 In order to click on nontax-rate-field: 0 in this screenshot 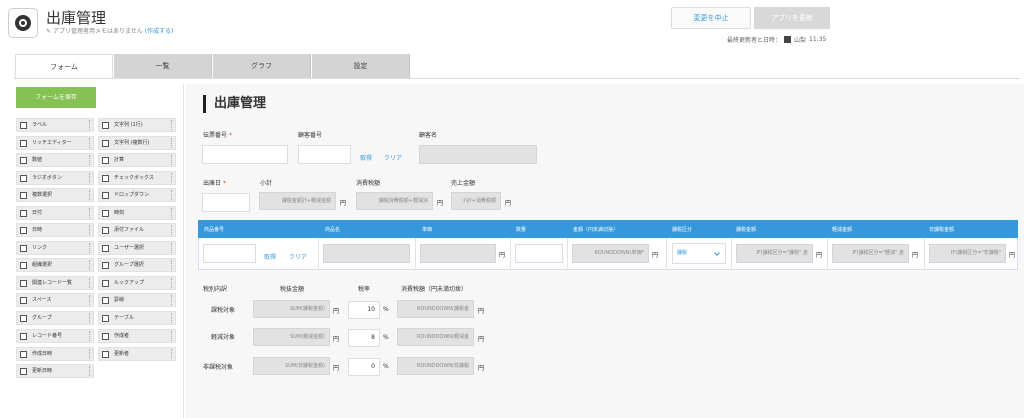, I will do `click(364, 367)`.